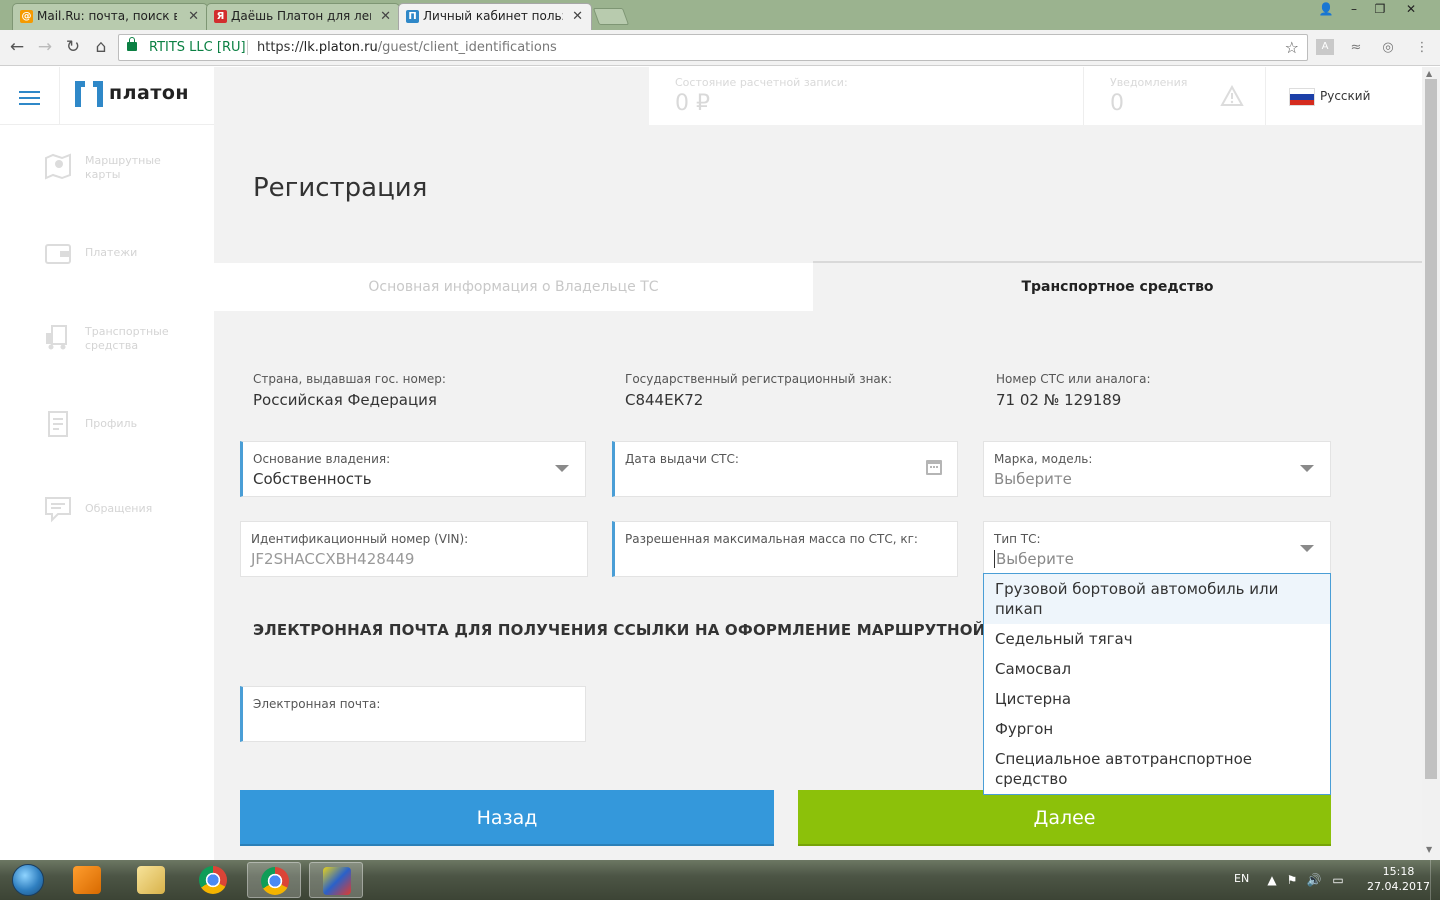 This screenshot has width=1440, height=900. Describe the element at coordinates (29, 98) in the screenshot. I see `hamburger-menu-icon` at that location.